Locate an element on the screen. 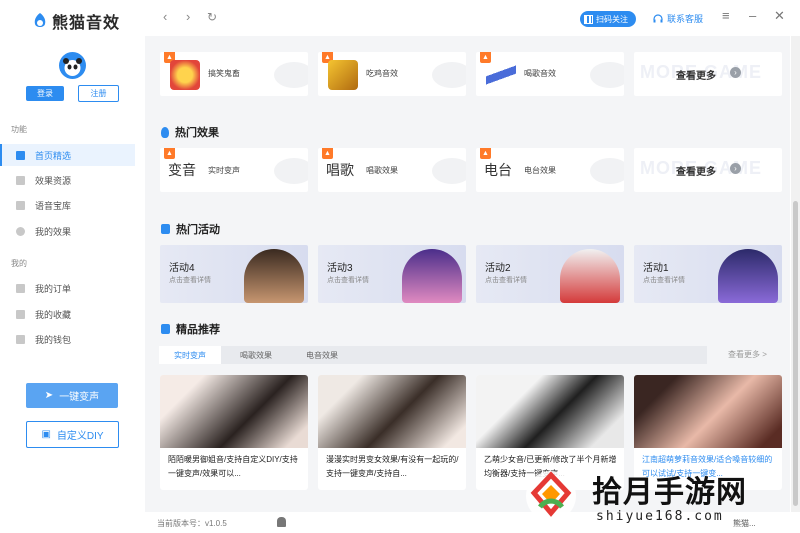 Image resolution: width=800 pixels, height=533 pixels. qr-code-icon is located at coordinates (588, 19).